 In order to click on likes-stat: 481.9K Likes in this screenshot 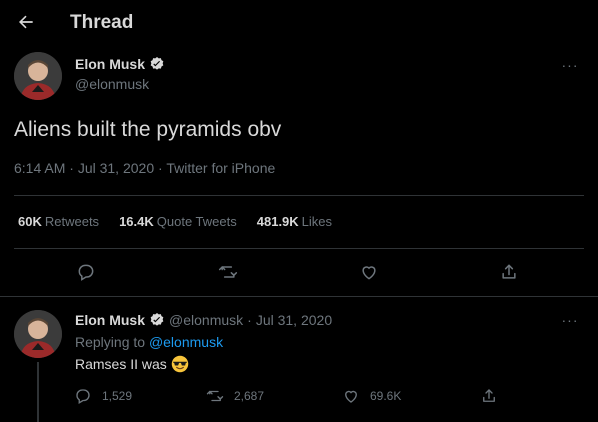, I will do `click(294, 221)`.